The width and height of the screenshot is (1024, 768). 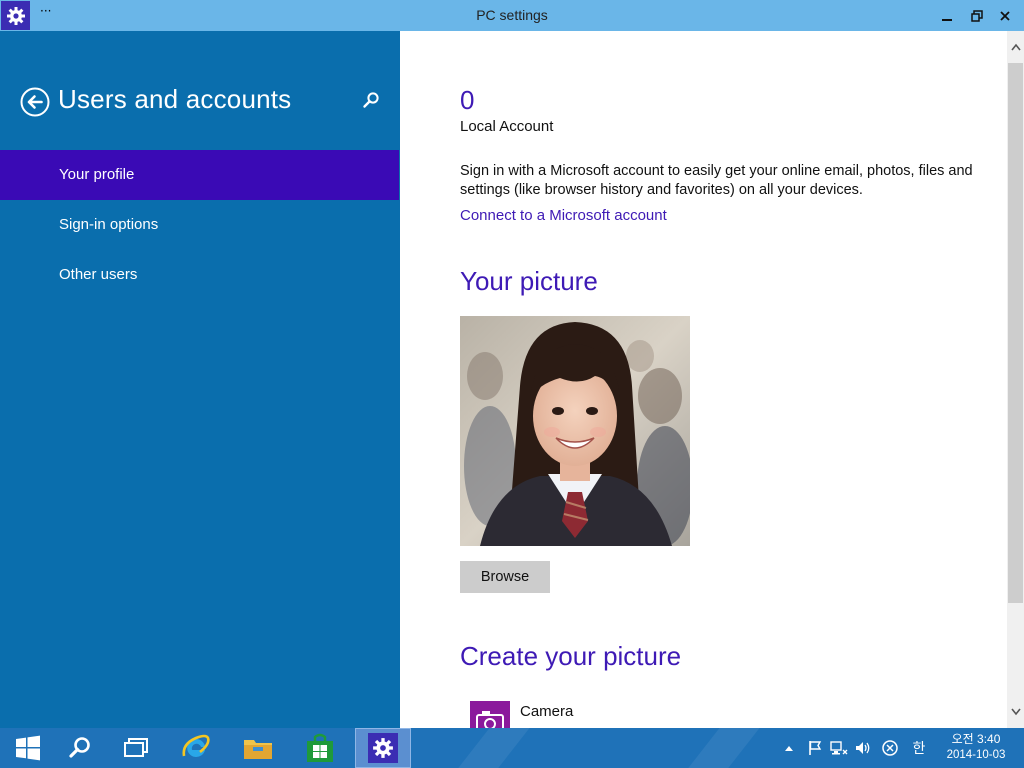 What do you see at coordinates (175, 99) in the screenshot?
I see `section-title: Users and accounts` at bounding box center [175, 99].